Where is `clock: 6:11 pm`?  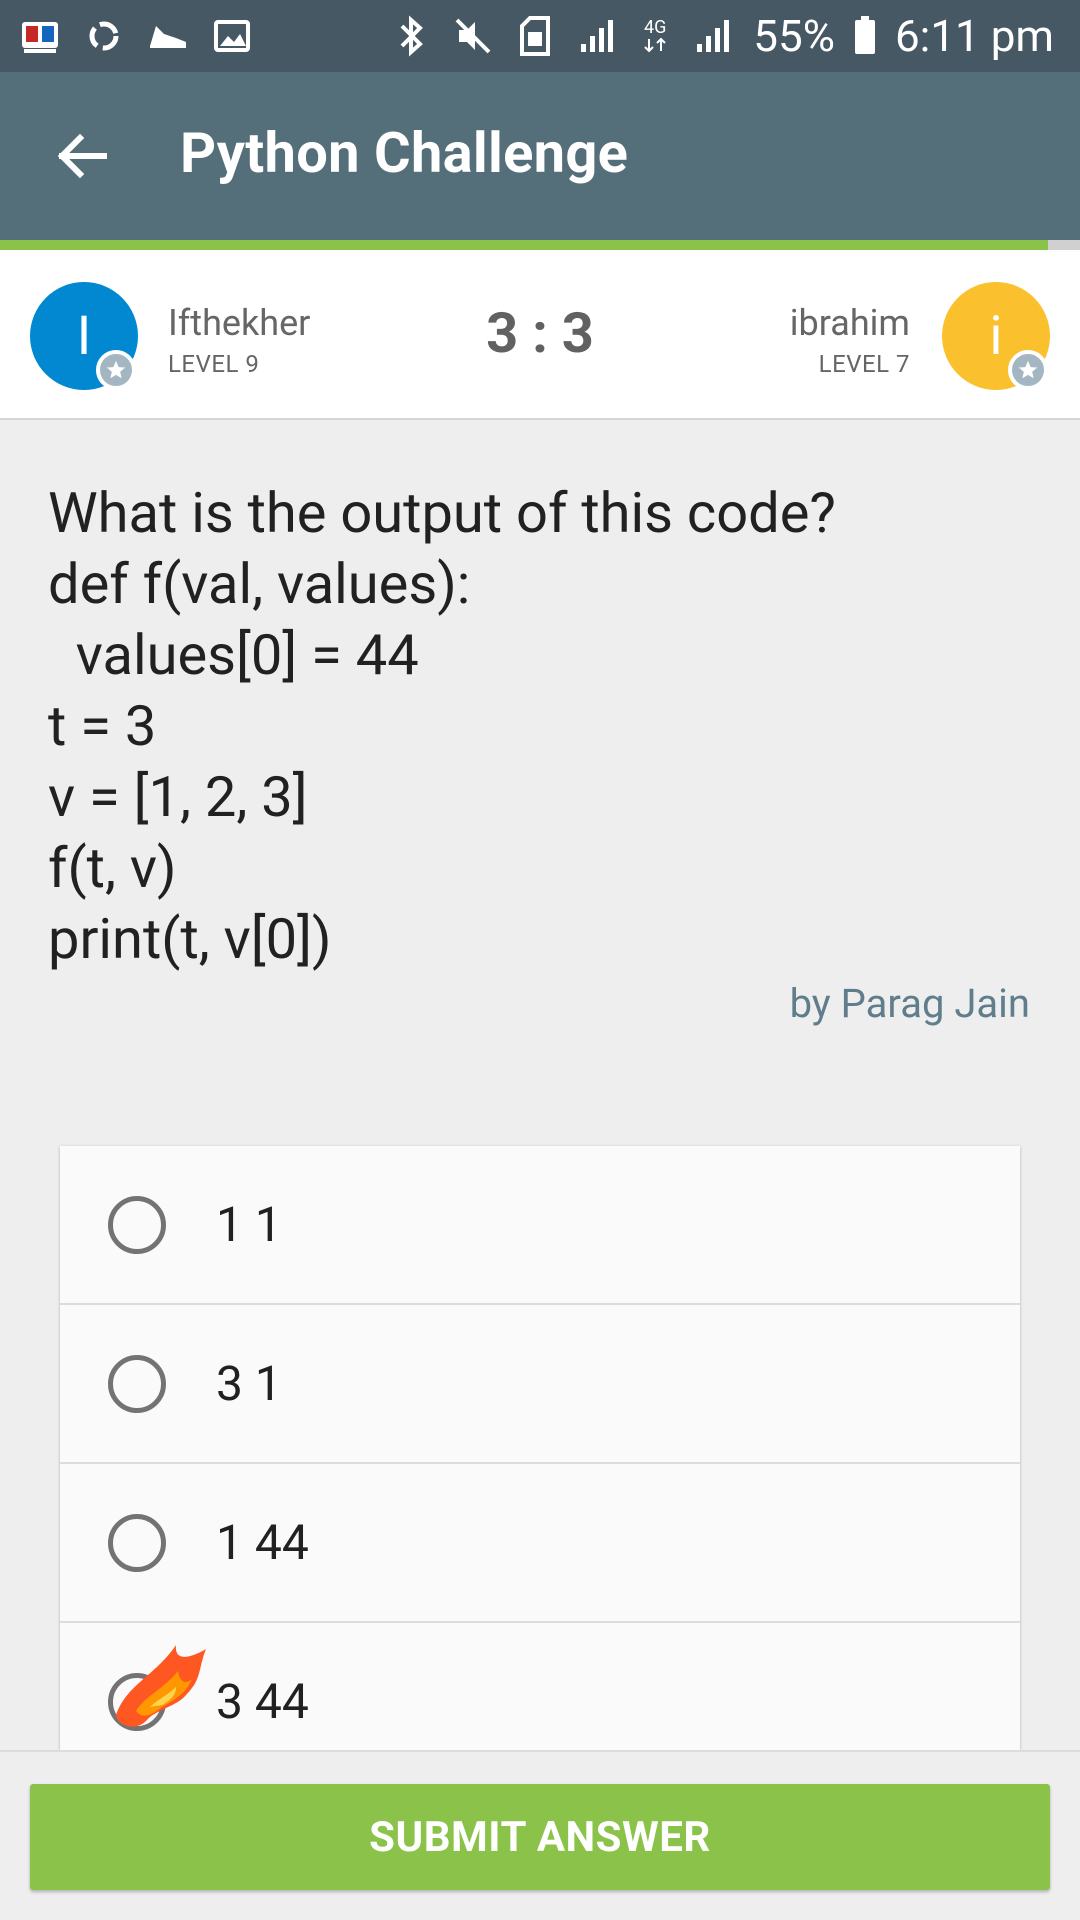
clock: 6:11 pm is located at coordinates (974, 36).